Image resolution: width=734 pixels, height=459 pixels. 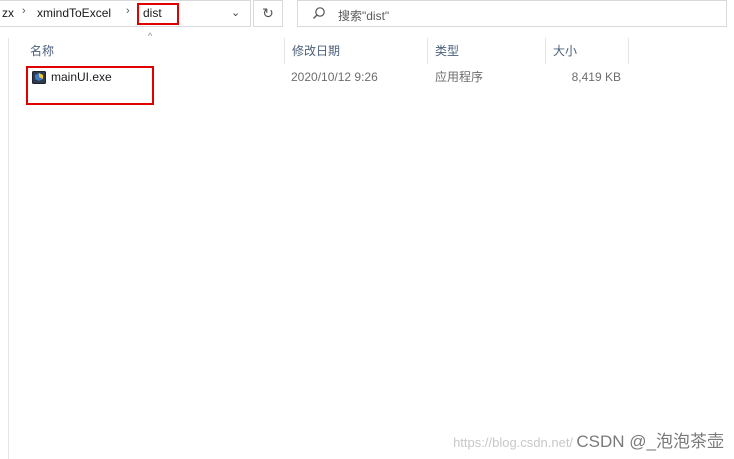 I want to click on file-type: 应用程序, so click(x=459, y=77).